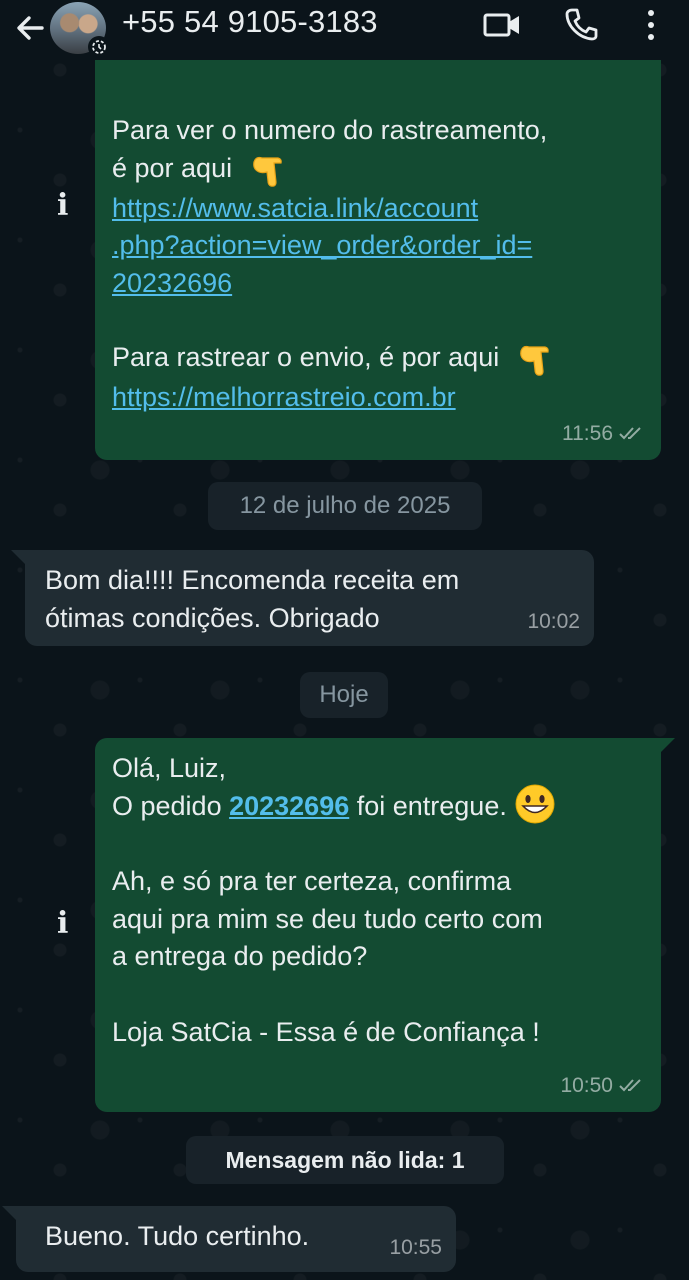 The image size is (689, 1280). I want to click on incoming-message: Bueno. Tudo certinho. 10:55, so click(236, 1239).